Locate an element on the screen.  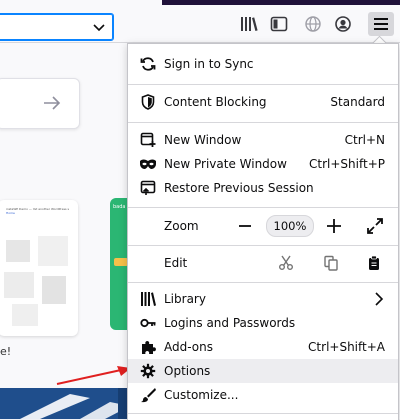
tile-caption: e! is located at coordinates (6, 351).